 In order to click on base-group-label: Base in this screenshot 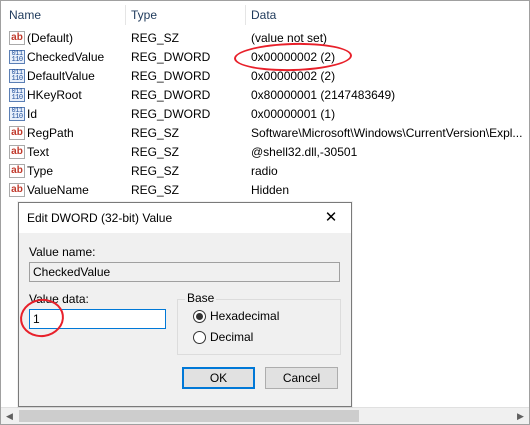, I will do `click(201, 298)`.